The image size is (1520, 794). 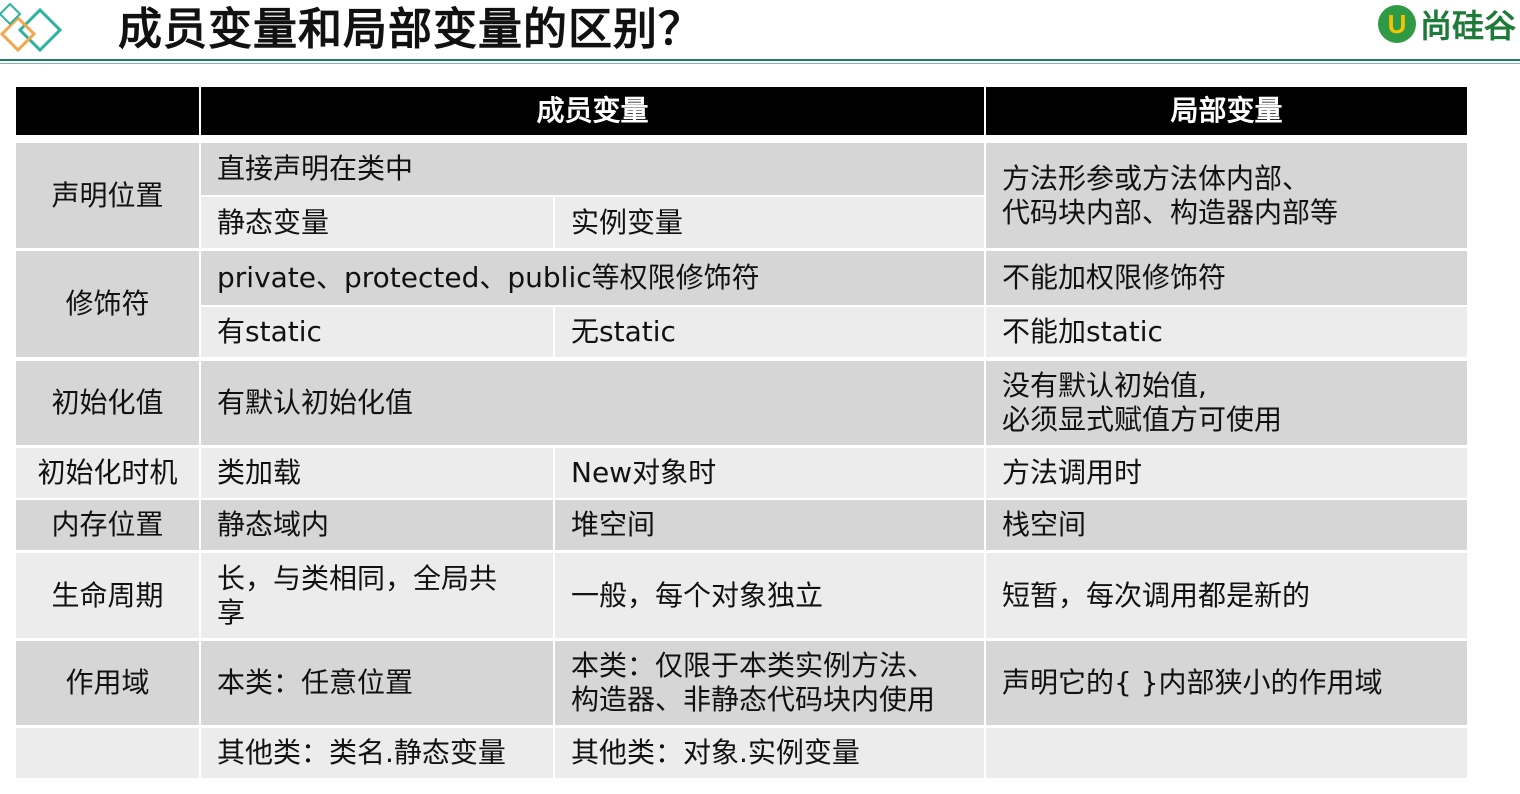 I want to click on row-label-init-value: 初始化值, so click(x=107, y=403).